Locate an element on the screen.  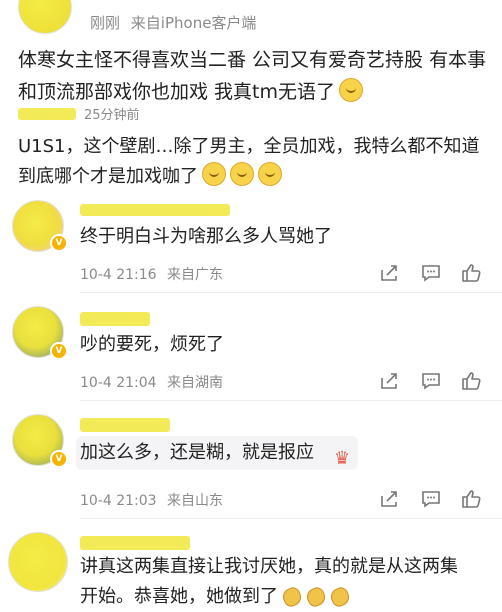
comment-meta: 10-4 21:03 来自山东 is located at coordinates (151, 500).